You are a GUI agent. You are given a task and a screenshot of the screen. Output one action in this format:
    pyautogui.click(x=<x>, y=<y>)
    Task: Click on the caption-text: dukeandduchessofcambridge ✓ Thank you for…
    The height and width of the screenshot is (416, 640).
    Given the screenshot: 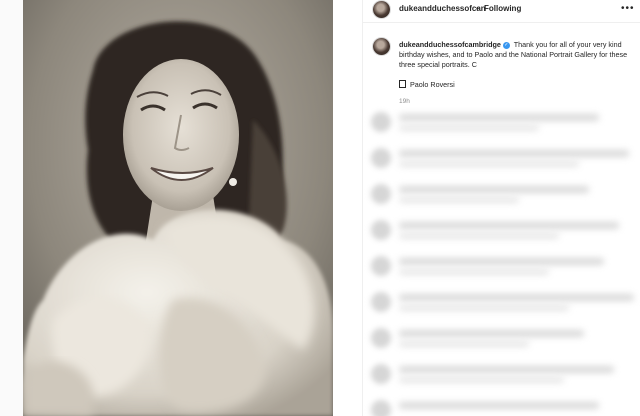 What is the action you would take?
    pyautogui.click(x=517, y=55)
    